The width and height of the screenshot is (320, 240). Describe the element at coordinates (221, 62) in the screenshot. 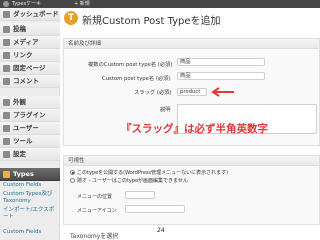

I see `plural-name-input: 商品` at that location.